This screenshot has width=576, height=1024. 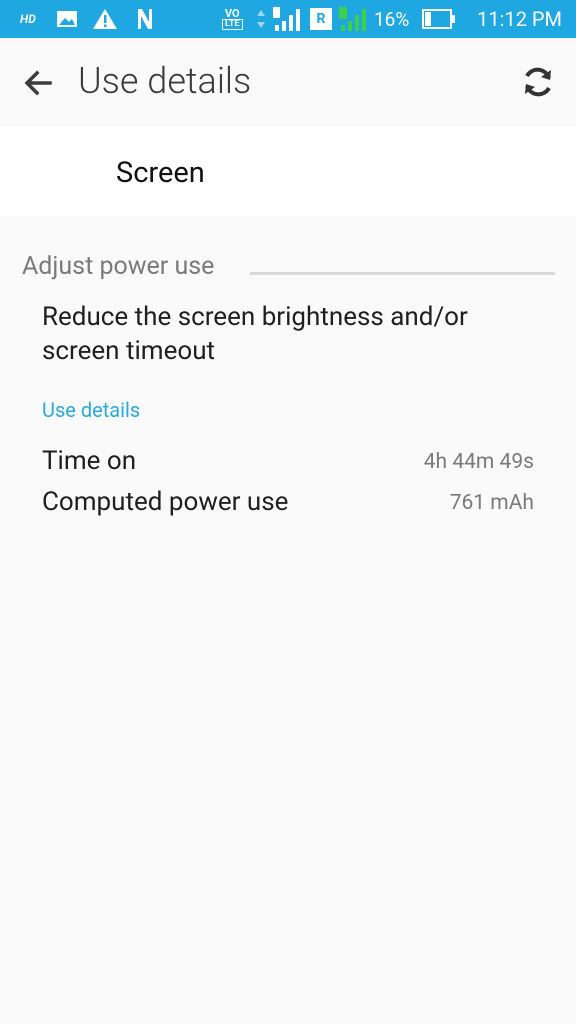 I want to click on volte-top-label: VO, so click(x=232, y=13).